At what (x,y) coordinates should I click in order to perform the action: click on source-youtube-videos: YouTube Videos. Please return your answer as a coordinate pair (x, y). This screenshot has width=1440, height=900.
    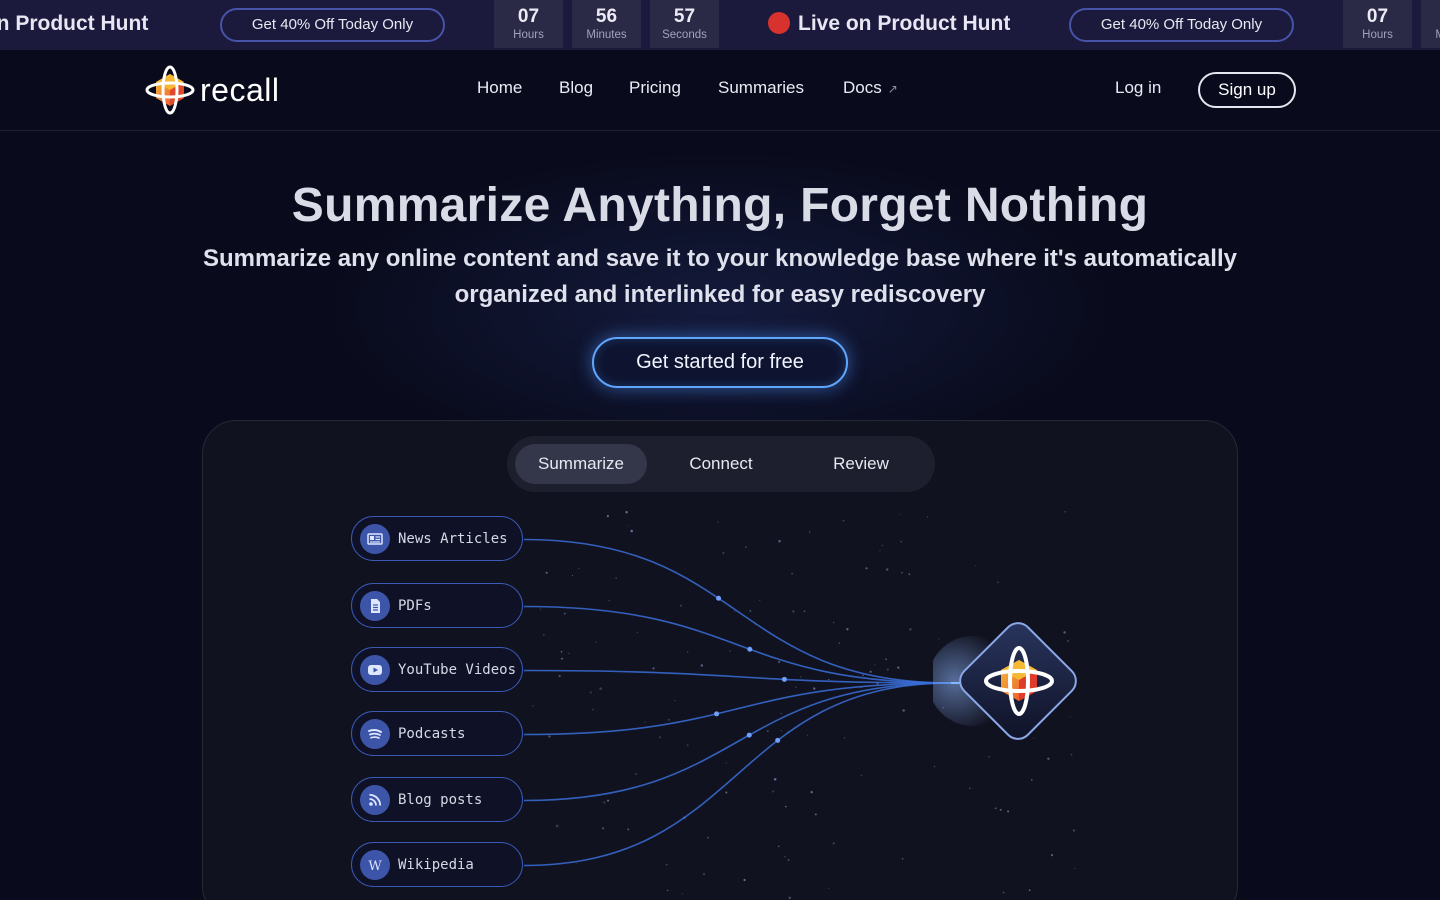
    Looking at the image, I should click on (437, 669).